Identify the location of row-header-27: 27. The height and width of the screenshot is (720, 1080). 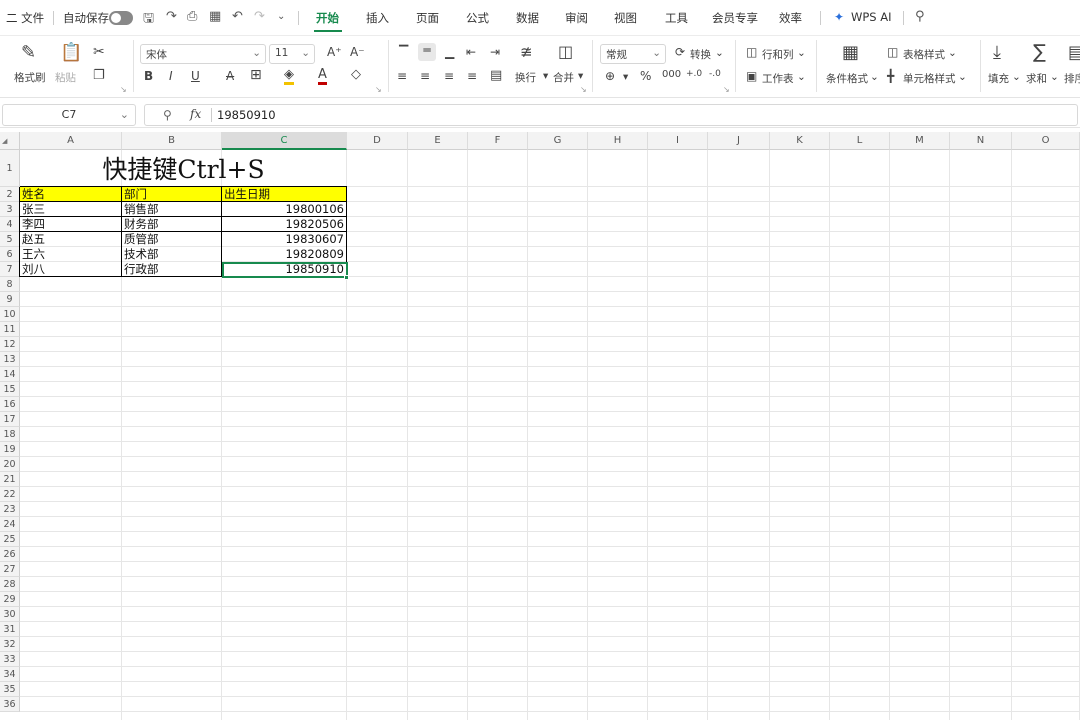
(10, 569).